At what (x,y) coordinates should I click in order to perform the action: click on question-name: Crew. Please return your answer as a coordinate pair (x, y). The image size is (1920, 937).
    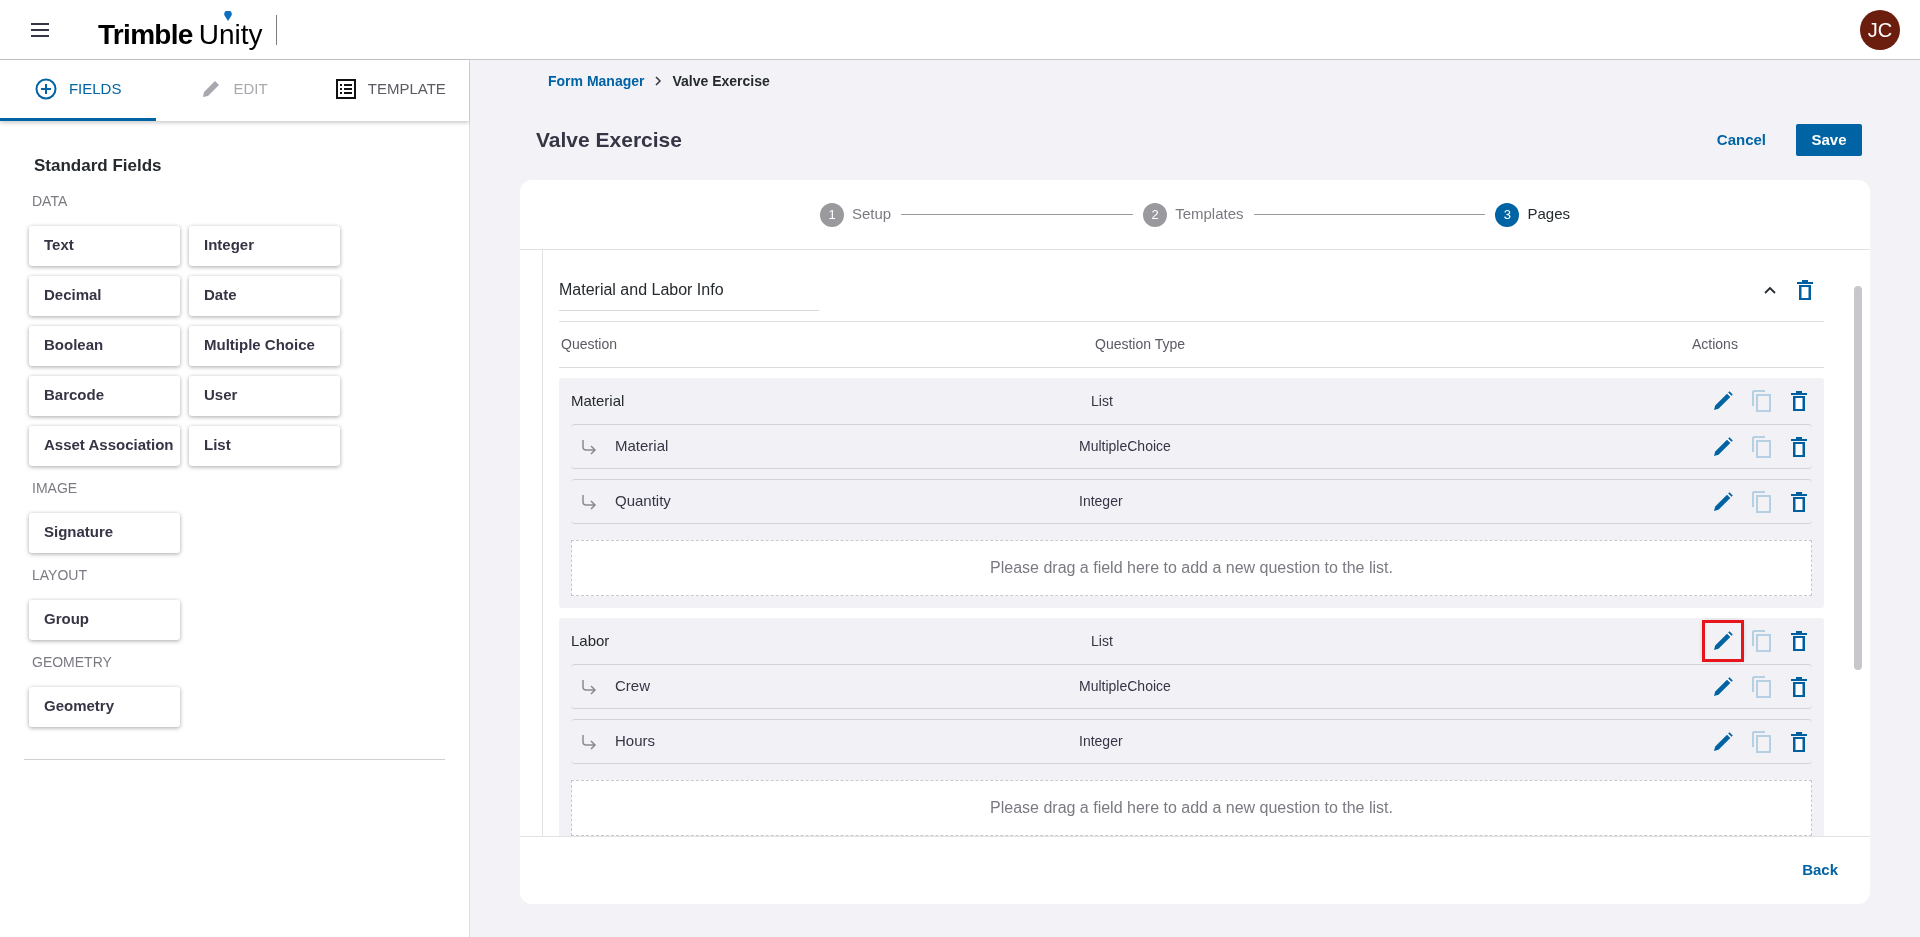
    Looking at the image, I should click on (632, 686).